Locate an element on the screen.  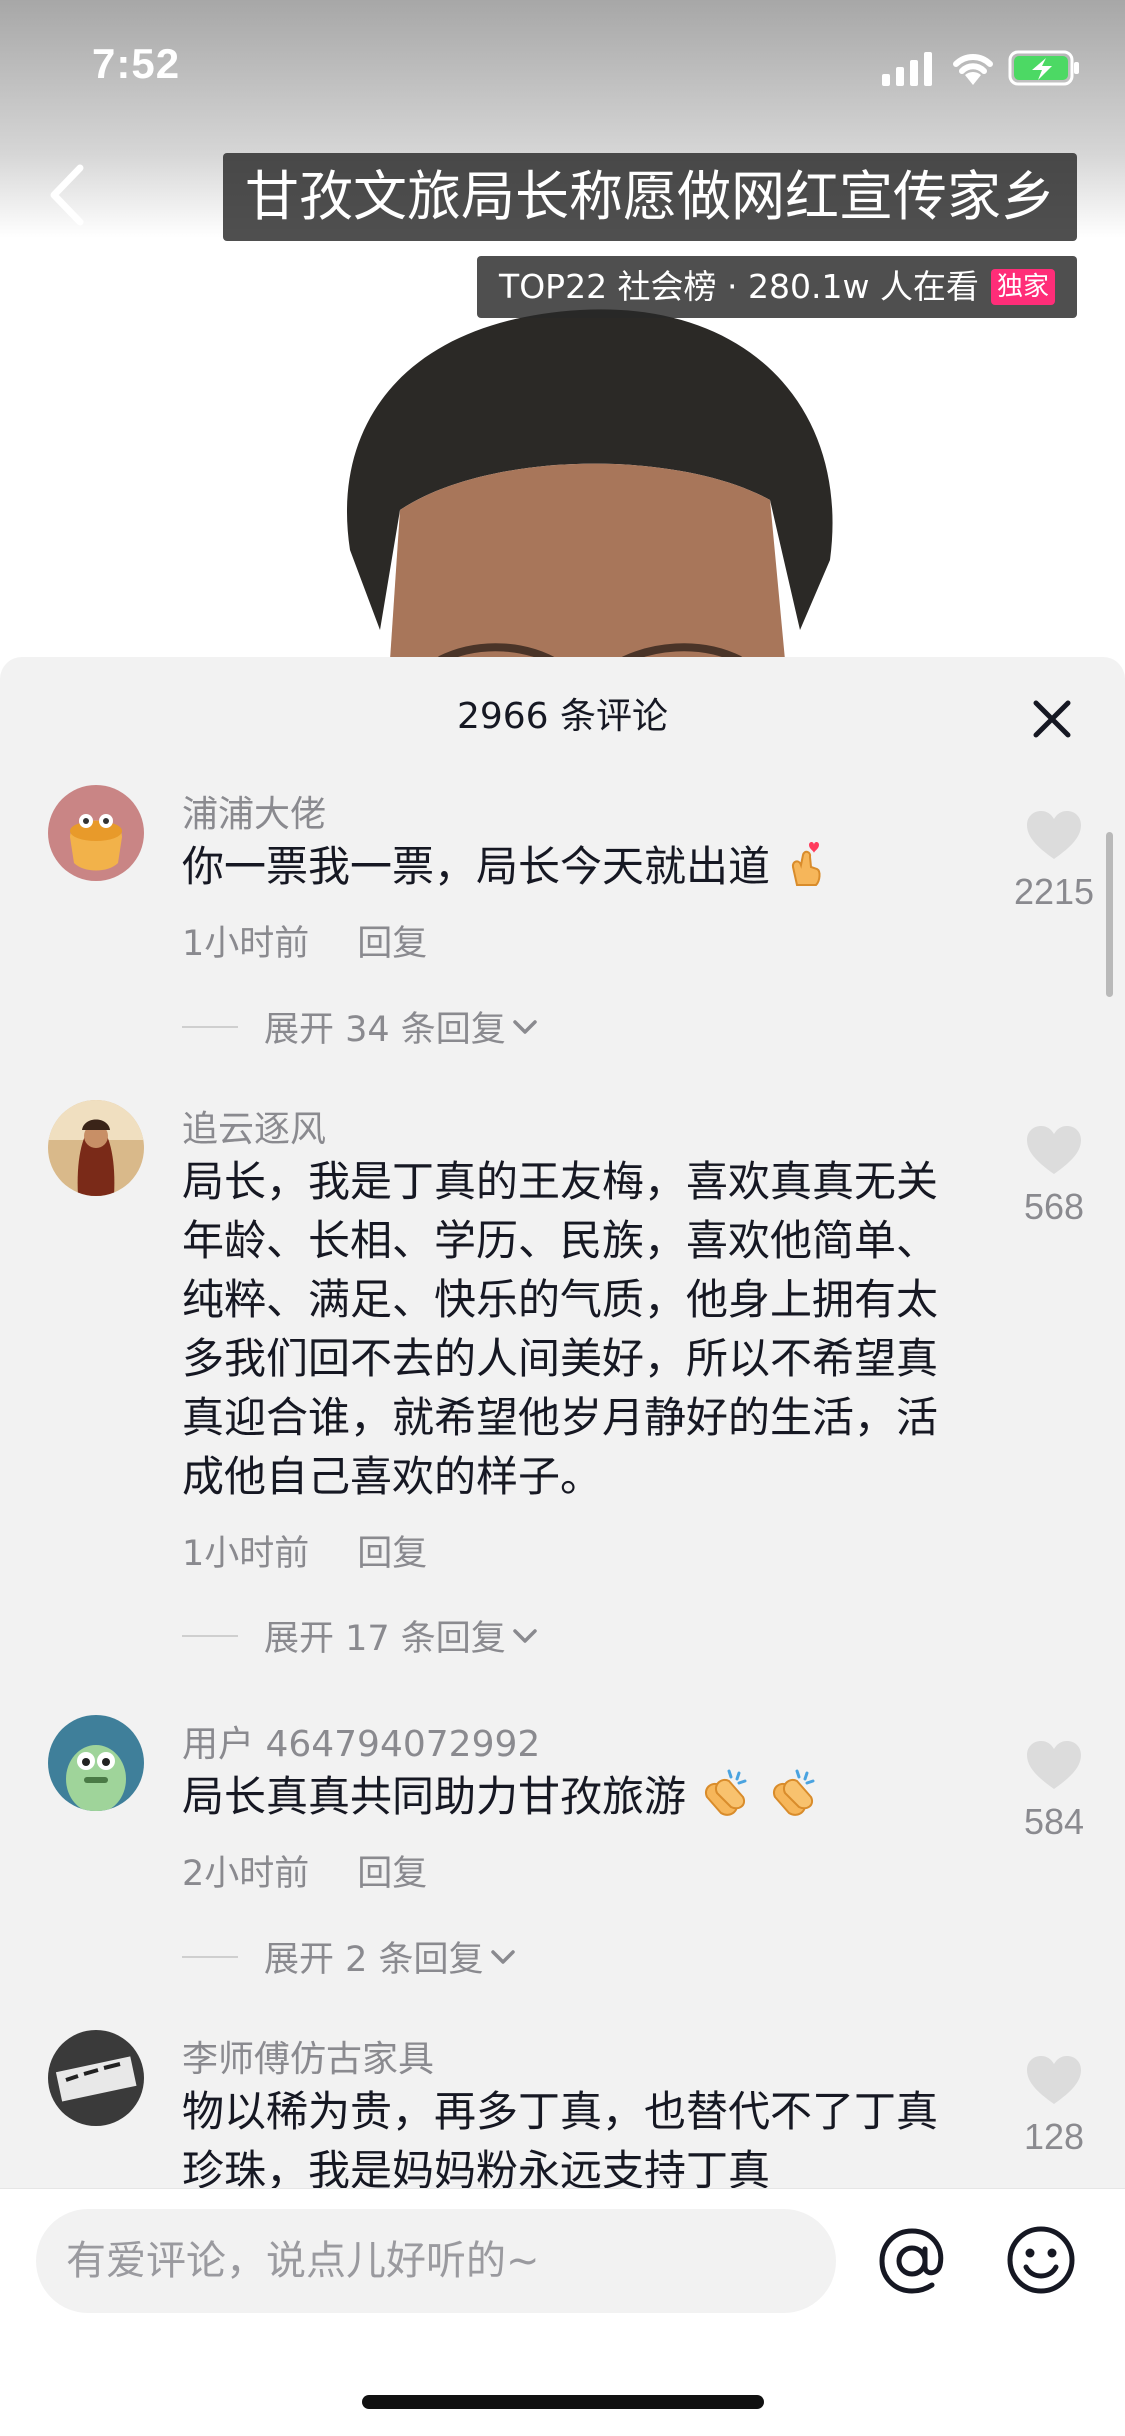
comment-text: 局长真真共同助力甘孜旅游 is located at coordinates (572, 1796).